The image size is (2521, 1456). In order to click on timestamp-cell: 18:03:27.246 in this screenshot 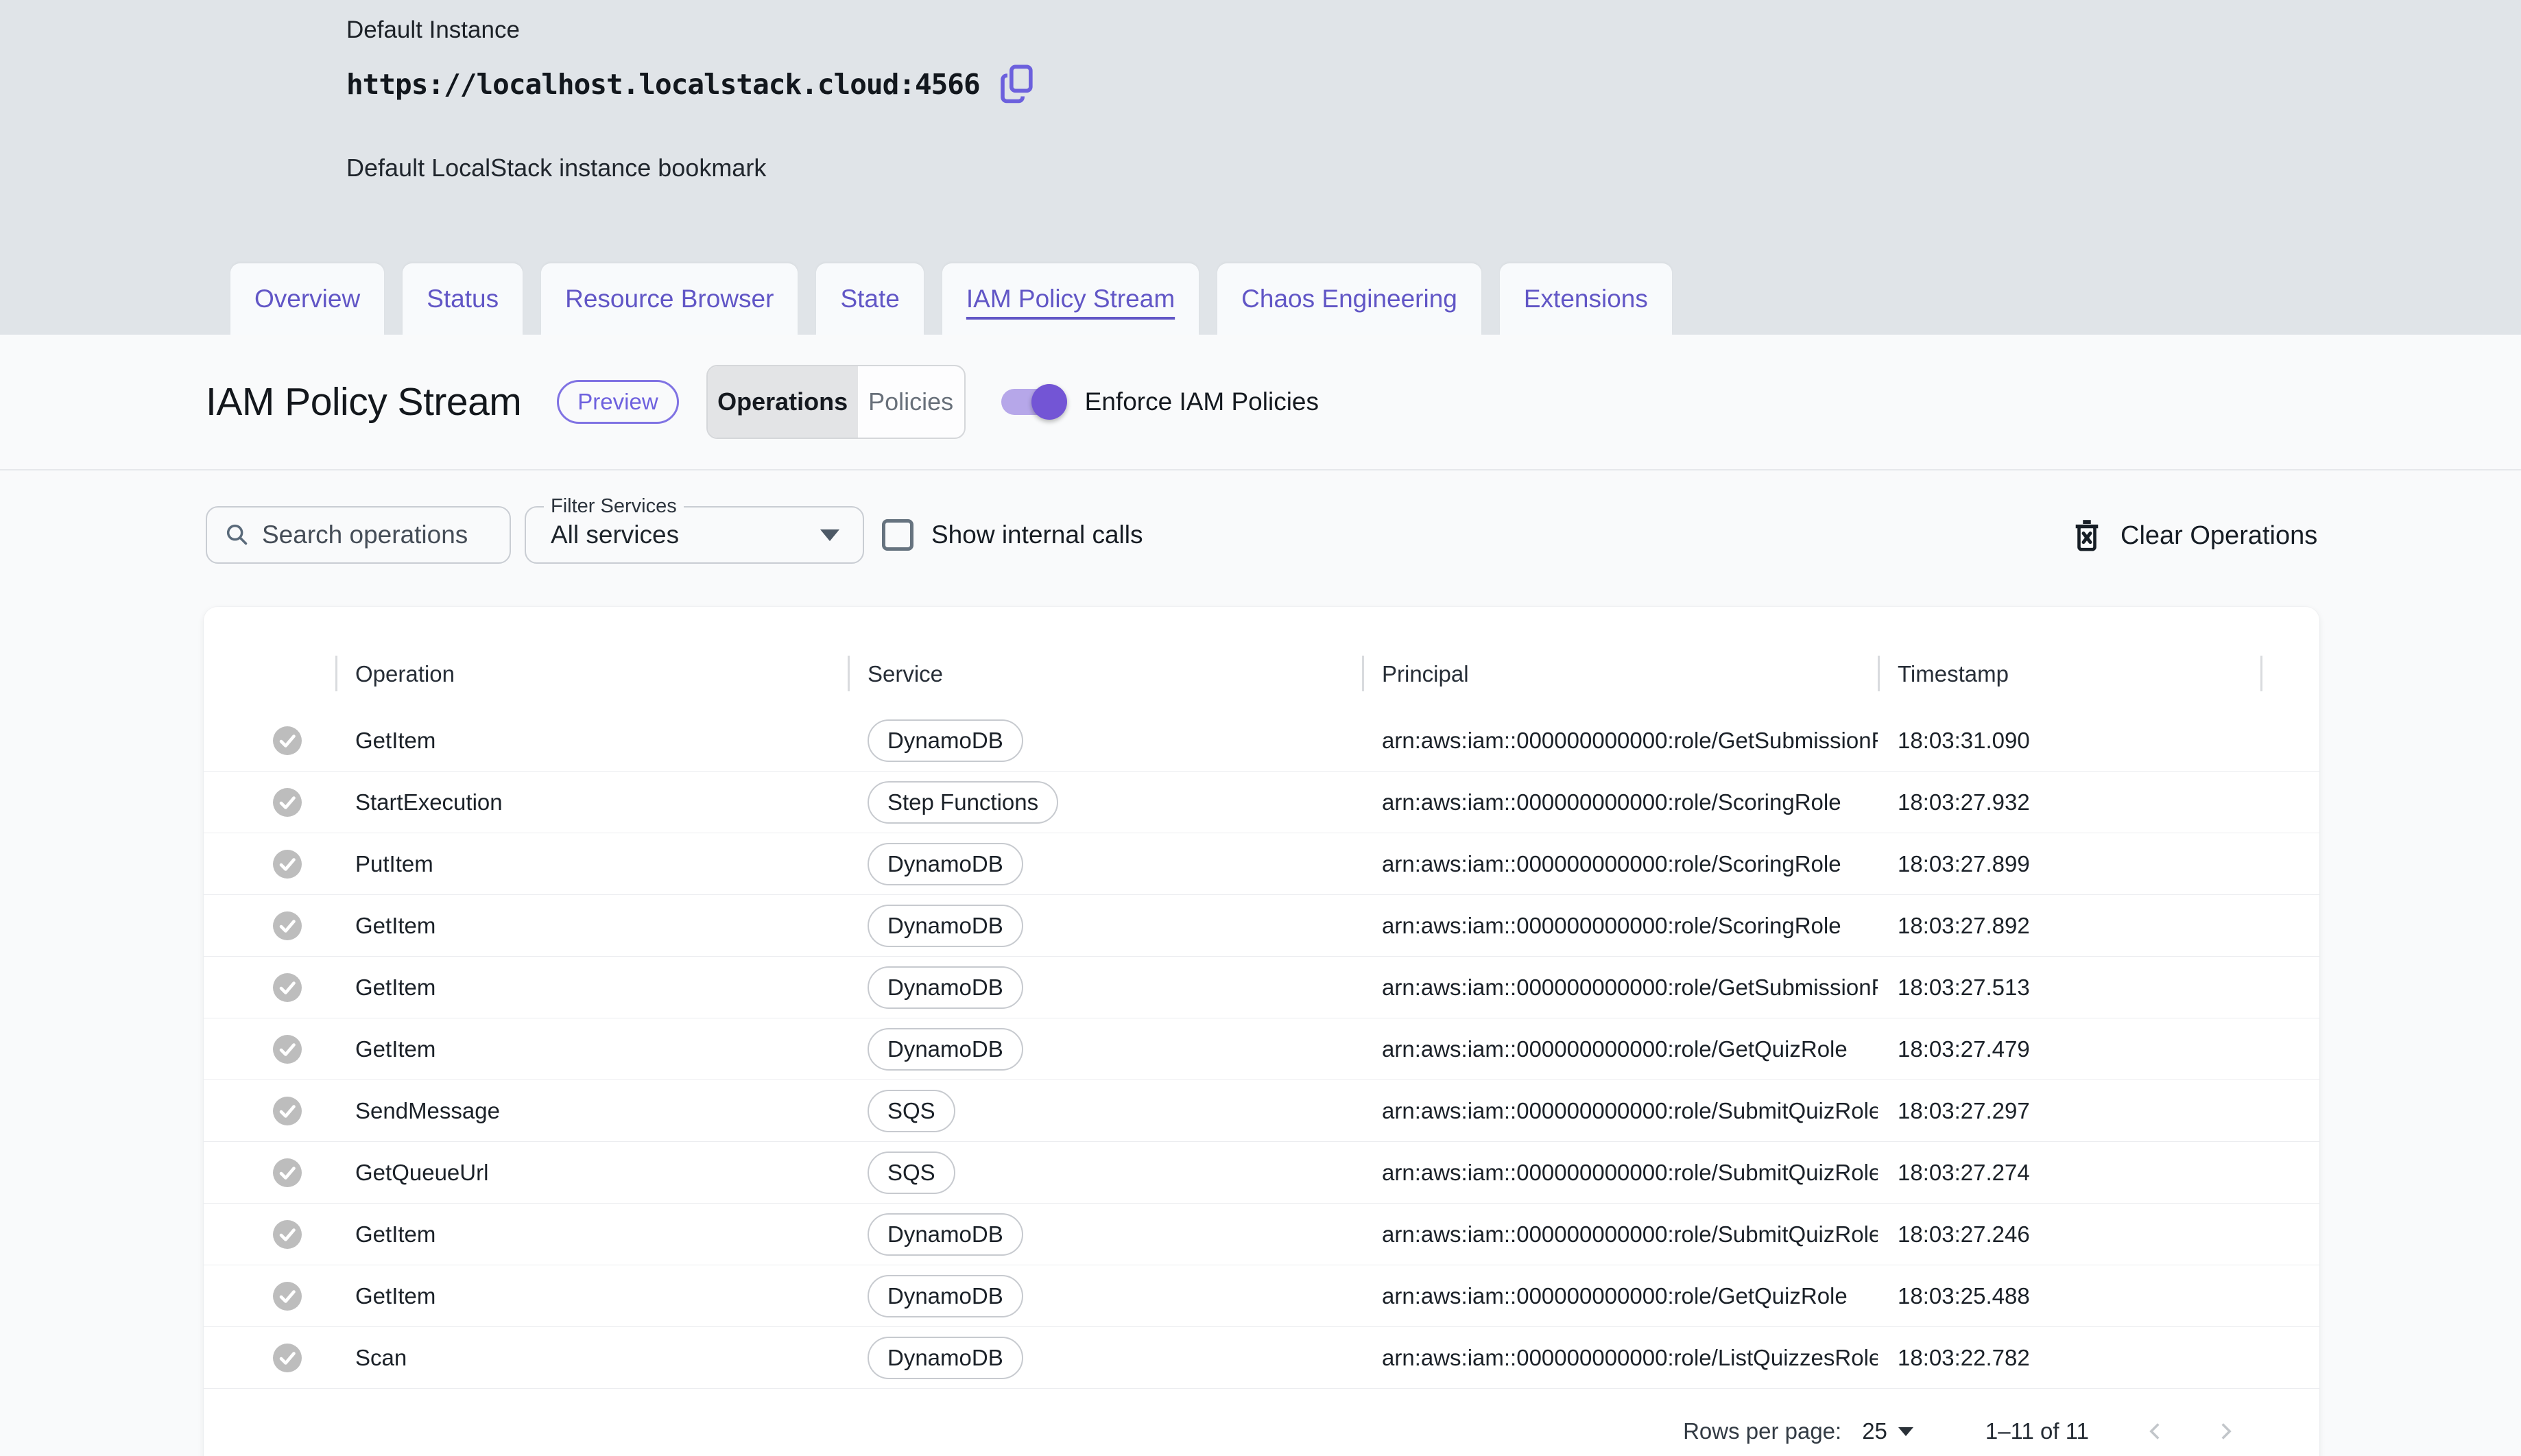, I will do `click(1964, 1234)`.